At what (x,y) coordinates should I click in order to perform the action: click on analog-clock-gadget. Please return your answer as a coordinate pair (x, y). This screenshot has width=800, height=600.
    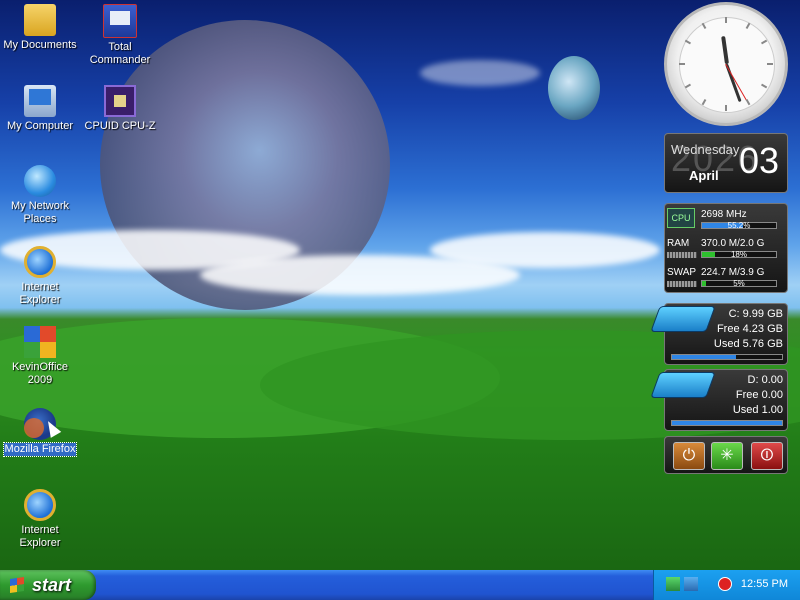
    Looking at the image, I should click on (726, 64).